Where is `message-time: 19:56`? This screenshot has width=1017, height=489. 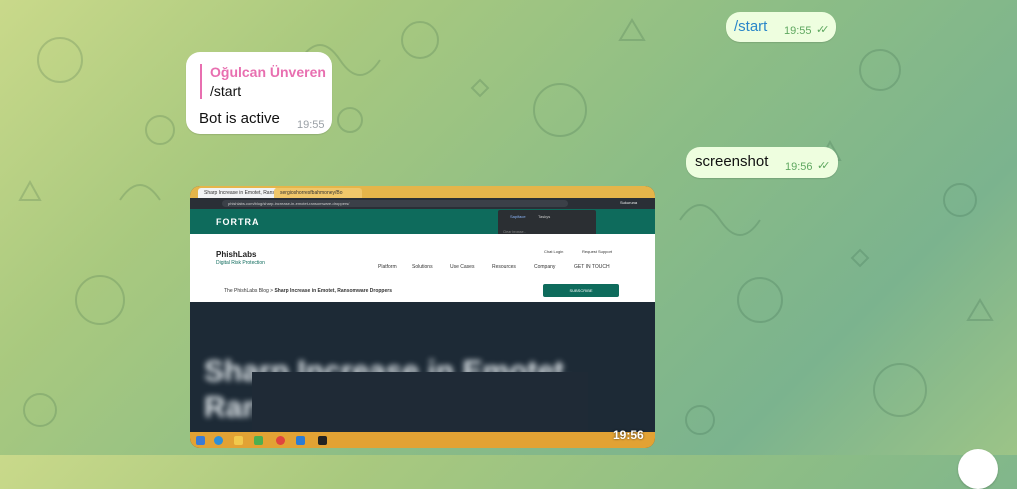
message-time: 19:56 is located at coordinates (799, 167).